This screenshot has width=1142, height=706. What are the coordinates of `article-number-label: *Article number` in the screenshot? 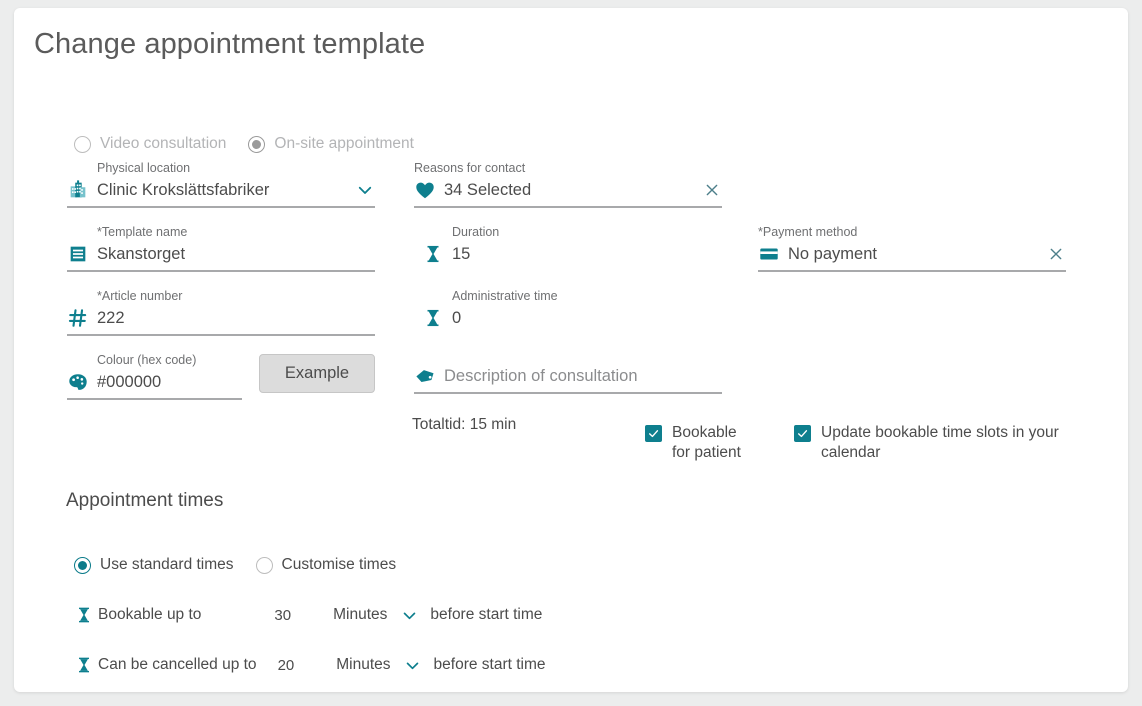 It's located at (140, 296).